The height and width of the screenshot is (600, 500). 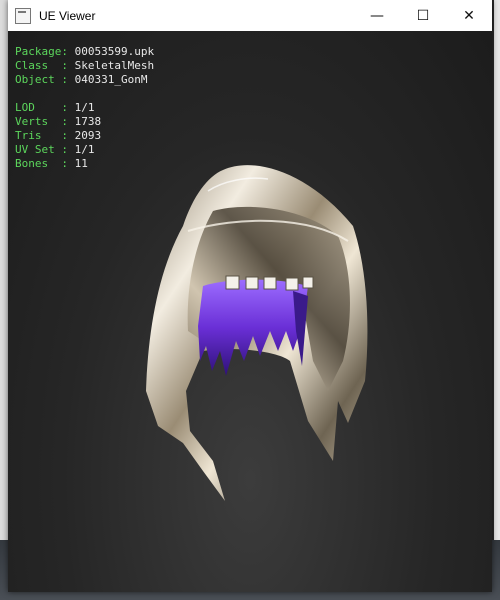 What do you see at coordinates (4, 300) in the screenshot?
I see `background-left-strip` at bounding box center [4, 300].